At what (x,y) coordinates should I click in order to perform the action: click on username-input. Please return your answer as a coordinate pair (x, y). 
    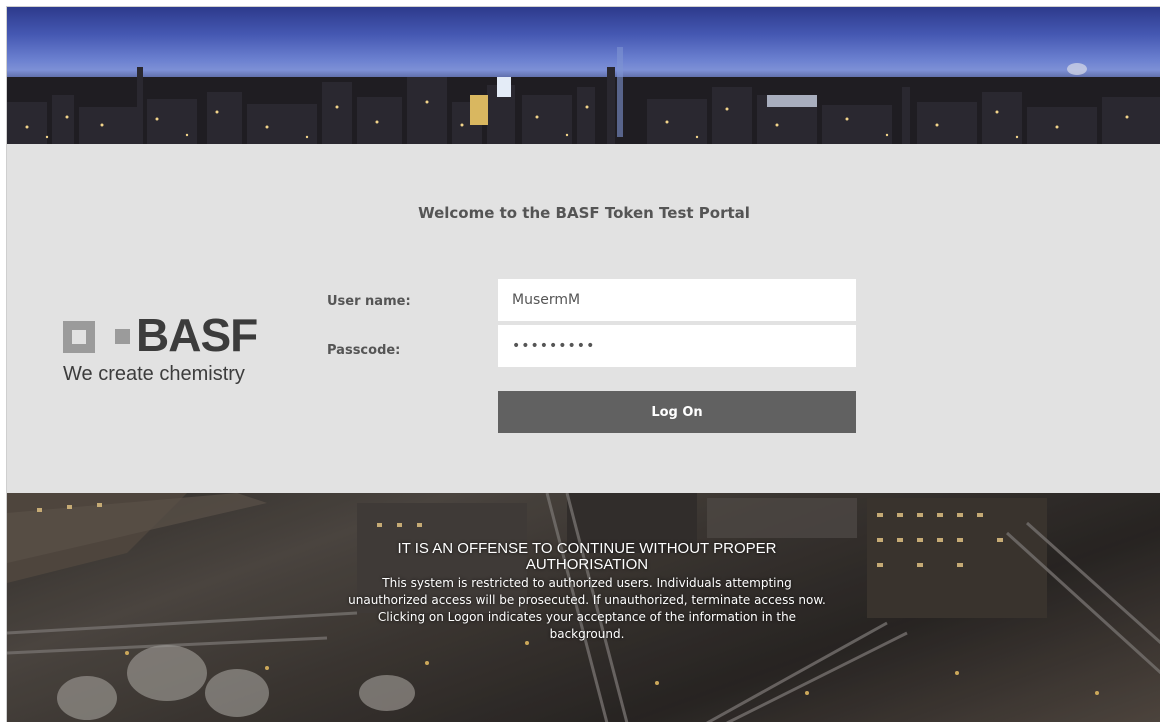
    Looking at the image, I should click on (677, 300).